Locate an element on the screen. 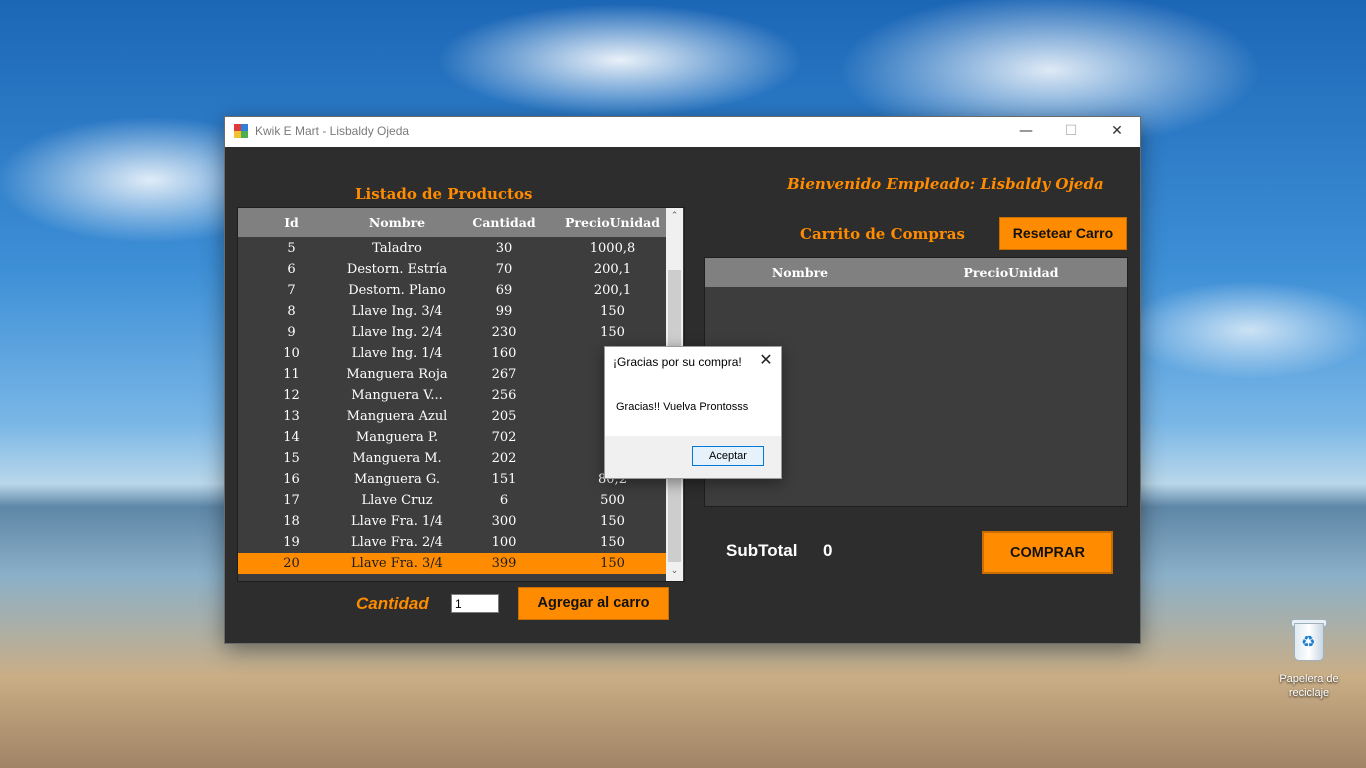 The height and width of the screenshot is (768, 1366). cell-cantidad: 151 is located at coordinates (504, 479).